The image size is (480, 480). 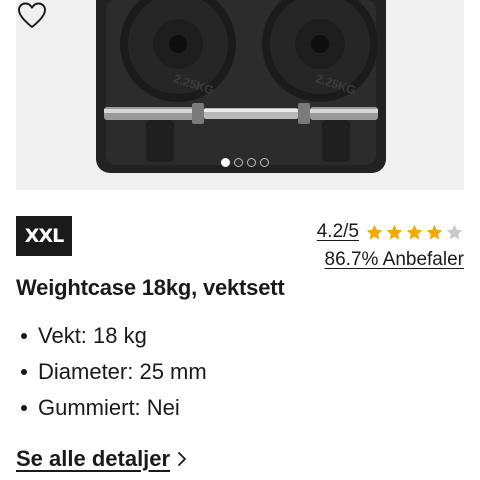 What do you see at coordinates (44, 236) in the screenshot?
I see `brand-logo: XXL` at bounding box center [44, 236].